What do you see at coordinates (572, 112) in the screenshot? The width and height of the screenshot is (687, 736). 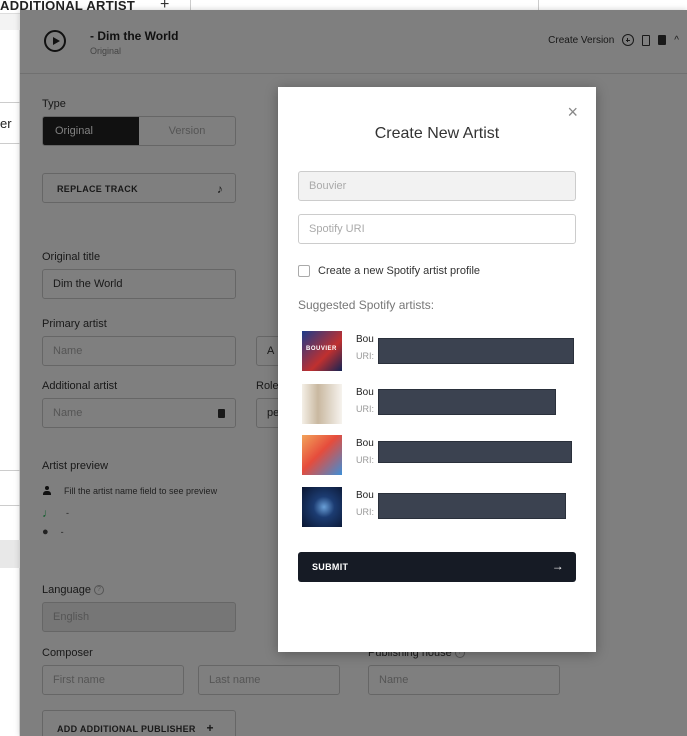 I see `close-icon: ×` at bounding box center [572, 112].